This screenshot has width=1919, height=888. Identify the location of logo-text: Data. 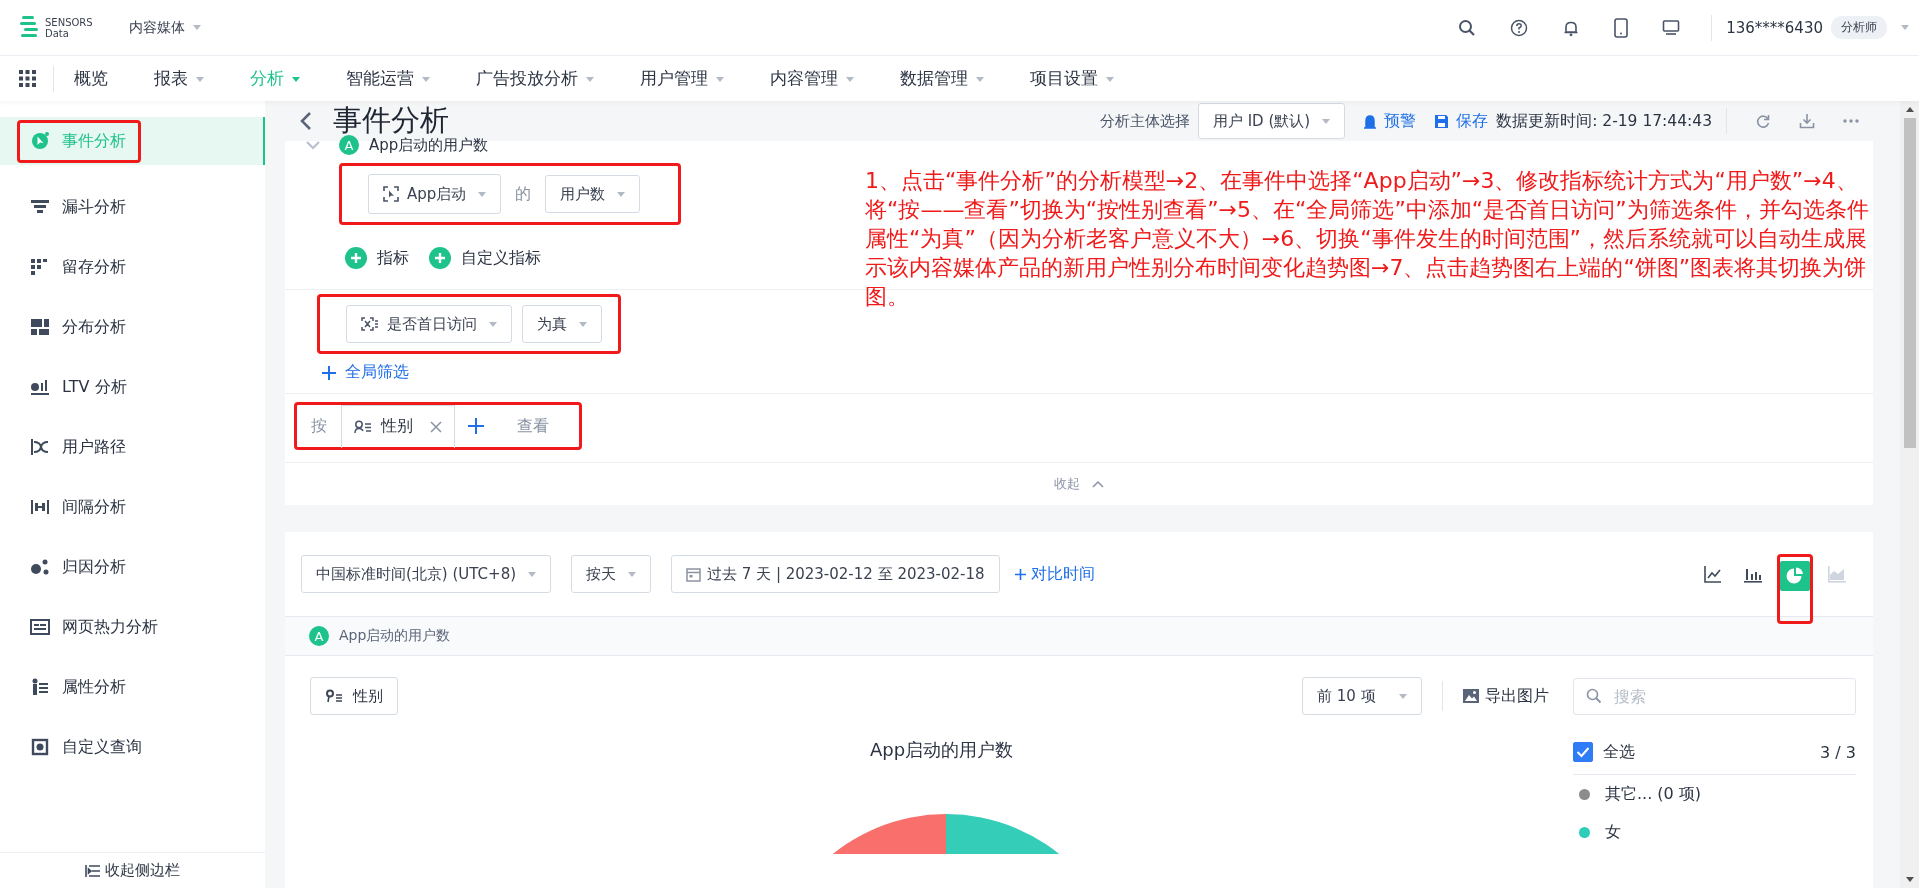
(57, 33).